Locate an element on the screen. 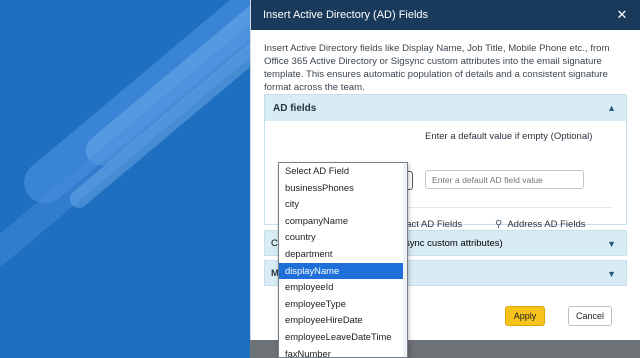 The height and width of the screenshot is (358, 640). dropdown-option: employeeType is located at coordinates (343, 304).